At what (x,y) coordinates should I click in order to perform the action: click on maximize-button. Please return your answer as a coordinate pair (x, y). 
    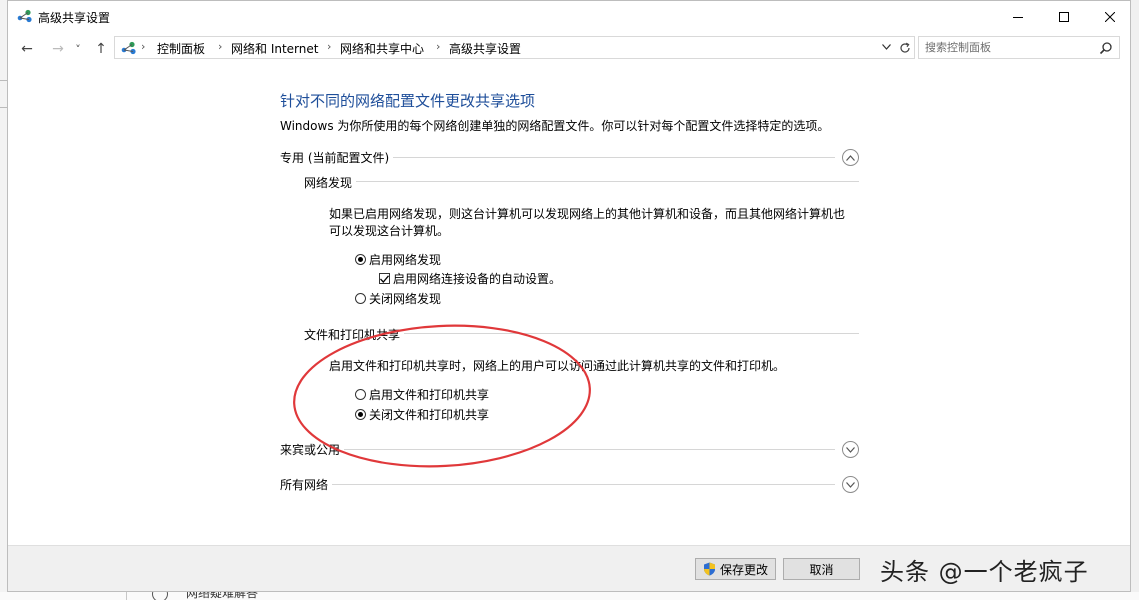
    Looking at the image, I should click on (1064, 16).